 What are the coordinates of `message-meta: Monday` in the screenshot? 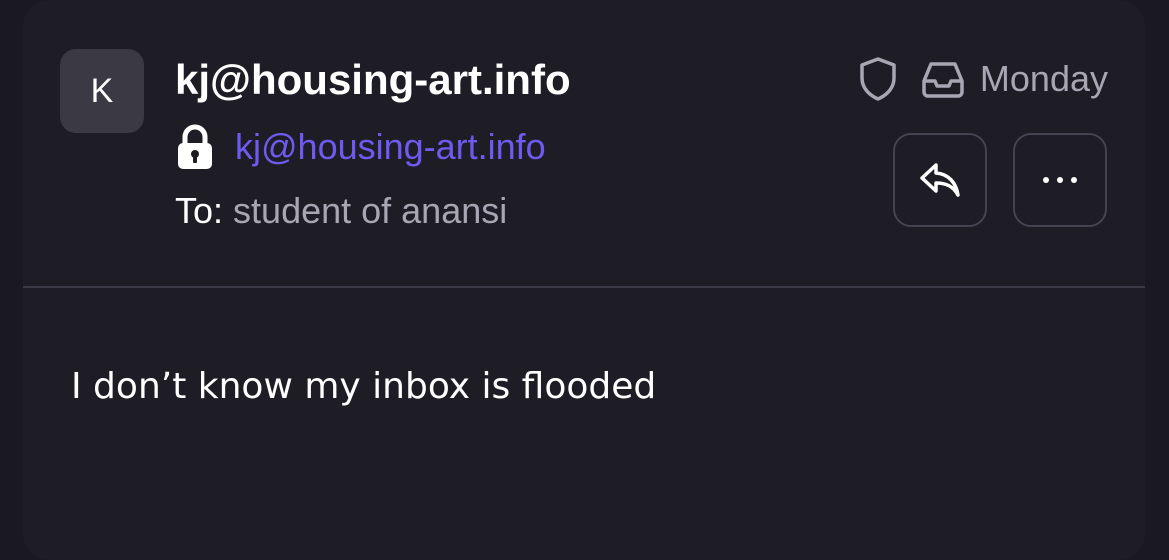 It's located at (983, 79).